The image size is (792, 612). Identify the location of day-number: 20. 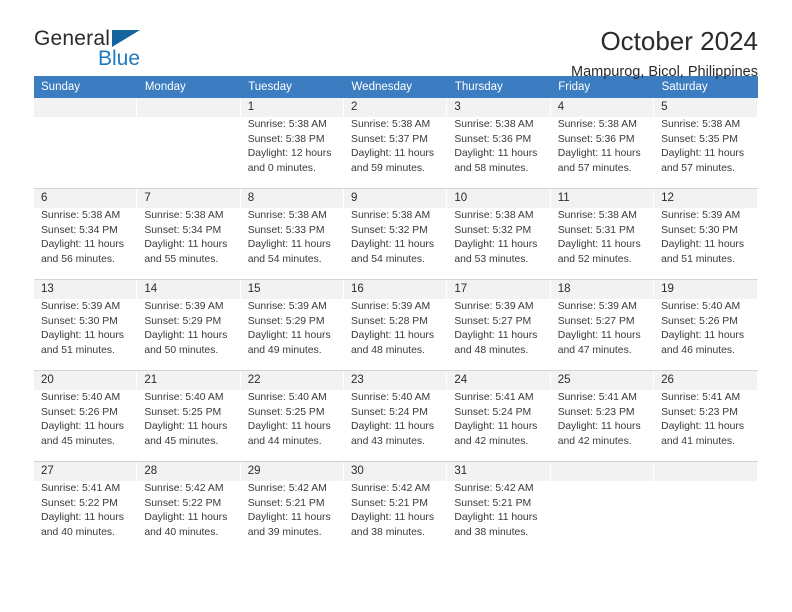
(85, 380).